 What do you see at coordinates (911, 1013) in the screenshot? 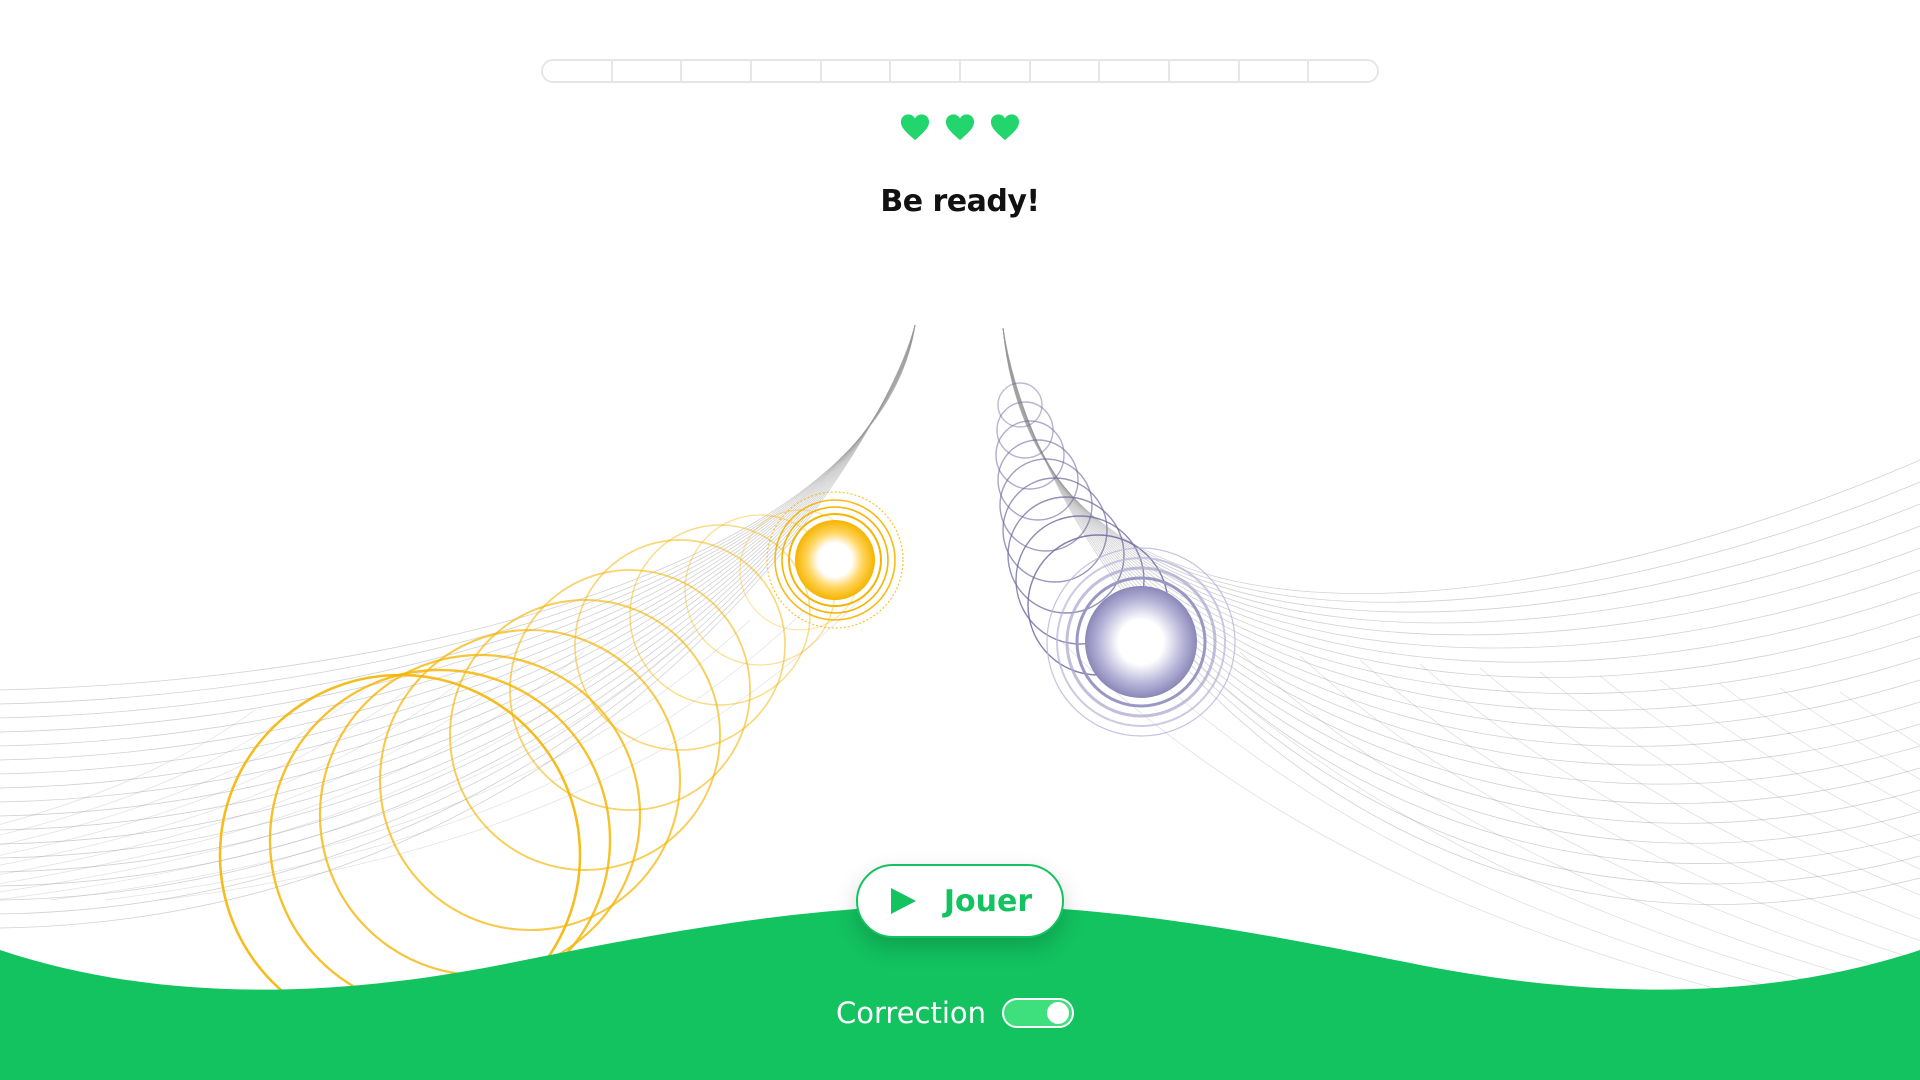
I see `correction-label: Correction` at bounding box center [911, 1013].